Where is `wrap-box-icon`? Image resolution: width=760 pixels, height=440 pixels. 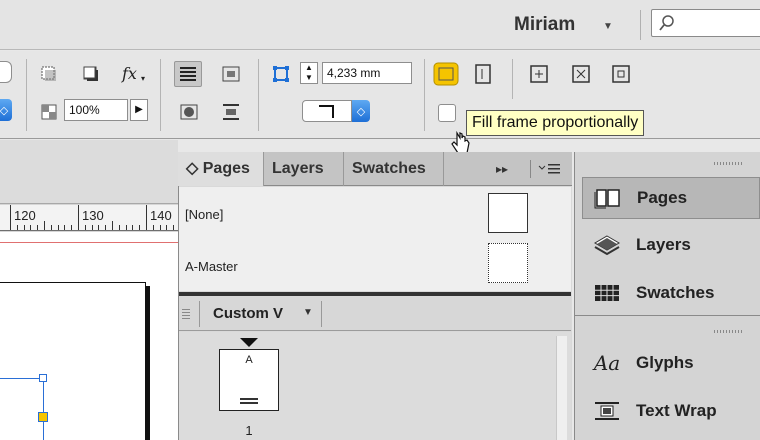 wrap-box-icon is located at coordinates (231, 74).